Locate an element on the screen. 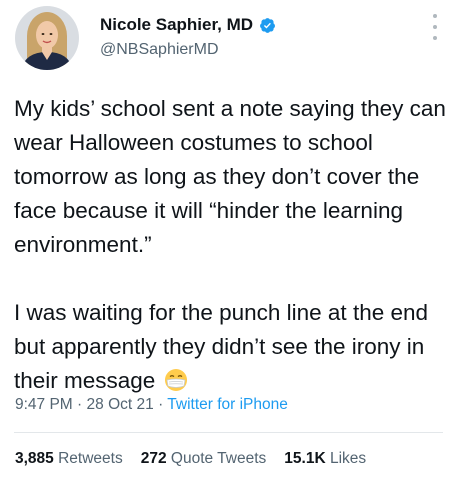  author-handle: @NBSaphierMD is located at coordinates (159, 50).